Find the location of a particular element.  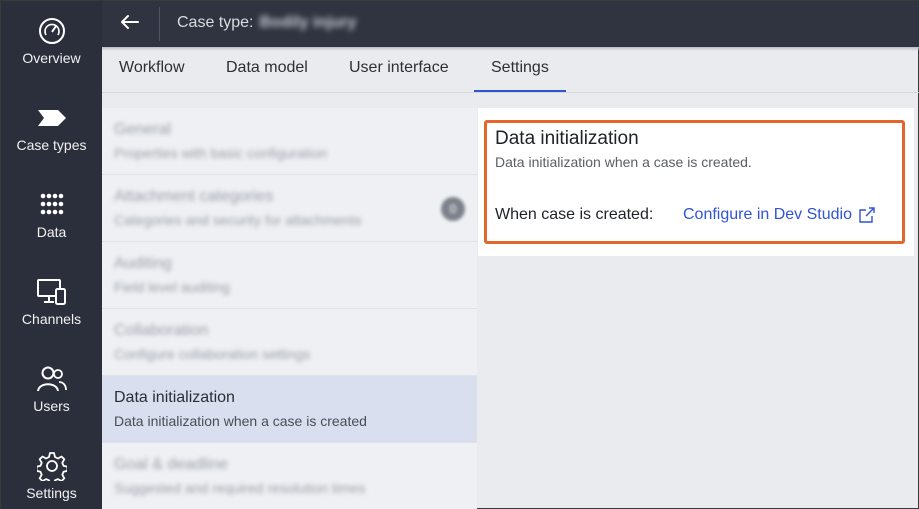

tab-workflow: Workflow is located at coordinates (152, 70).